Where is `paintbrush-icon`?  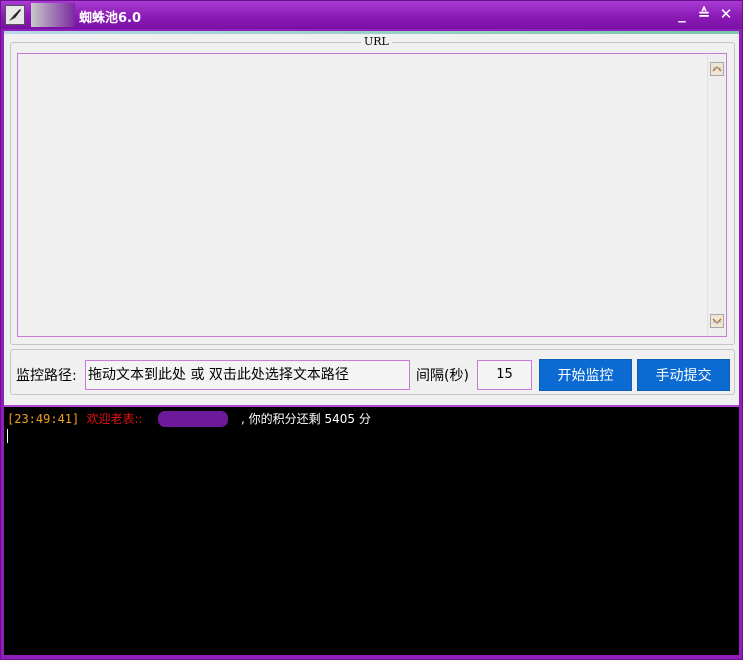 paintbrush-icon is located at coordinates (15, 15).